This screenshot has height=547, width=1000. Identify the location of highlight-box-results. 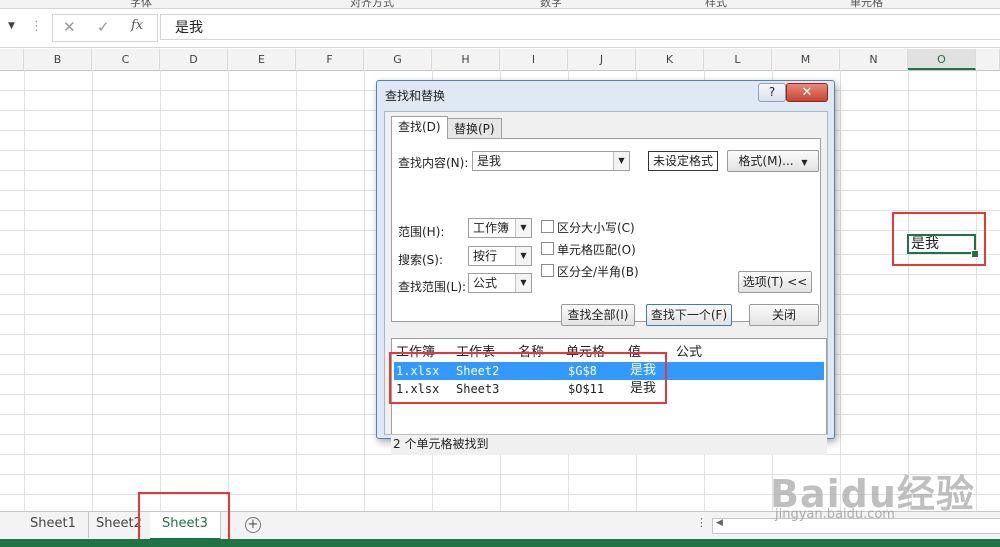
(528, 378).